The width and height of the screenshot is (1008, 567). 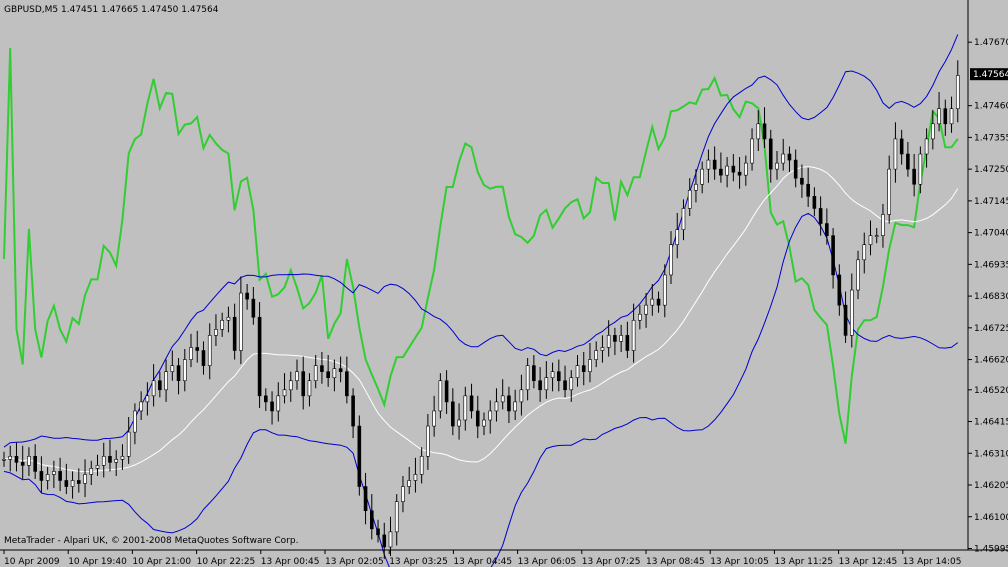 I want to click on price-tick-label: 1.47145, so click(x=991, y=202).